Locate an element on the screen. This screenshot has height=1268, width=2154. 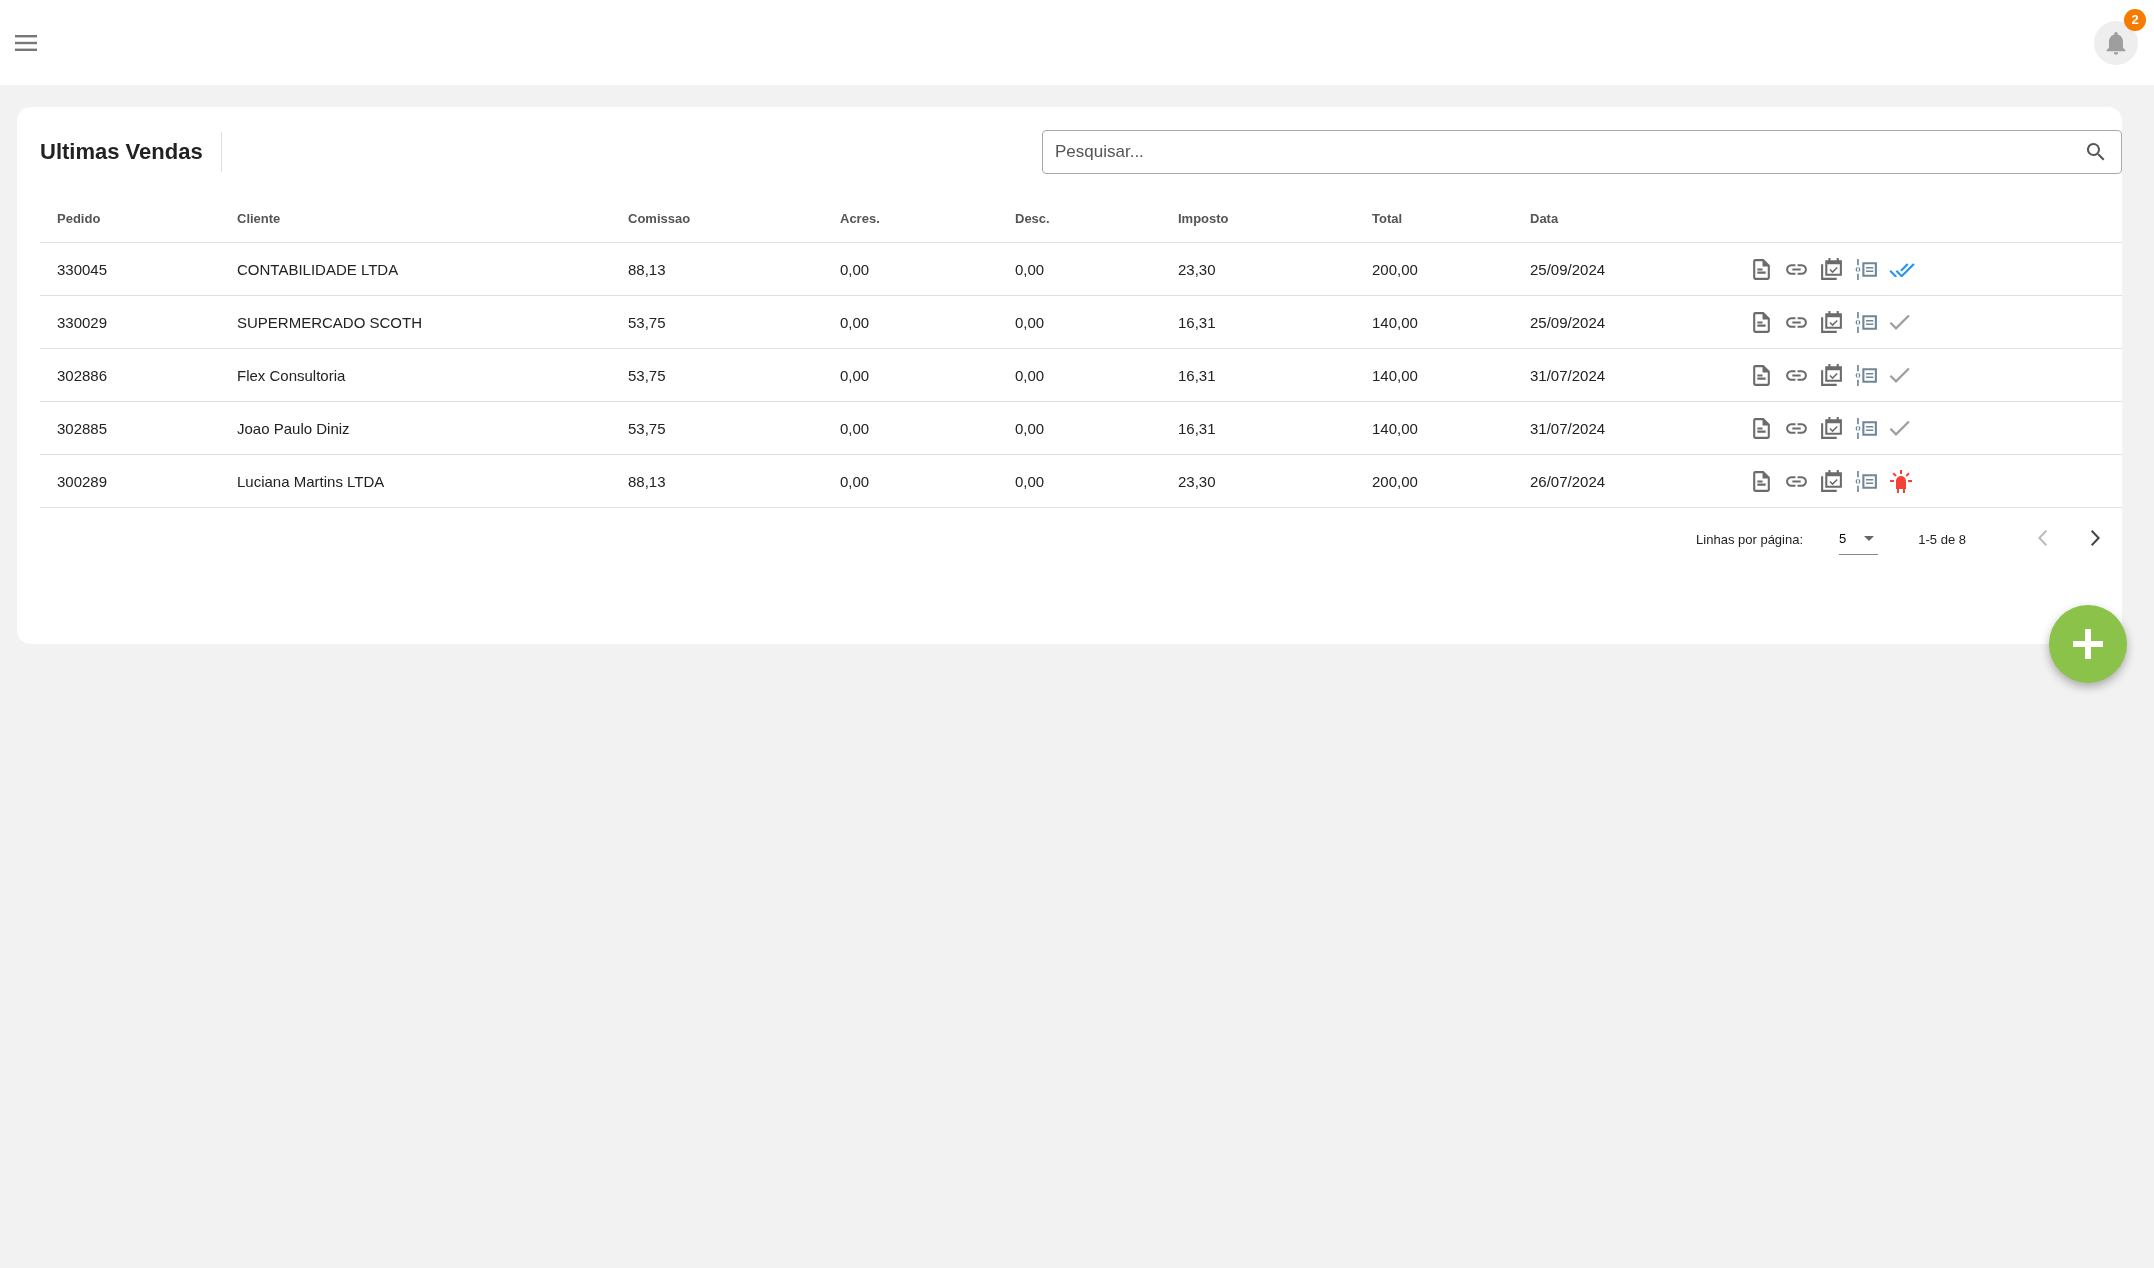
table-cell-text: 330045 is located at coordinates (82, 269).